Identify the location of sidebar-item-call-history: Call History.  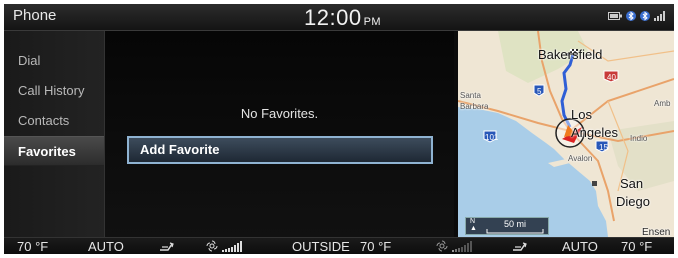
(54, 91).